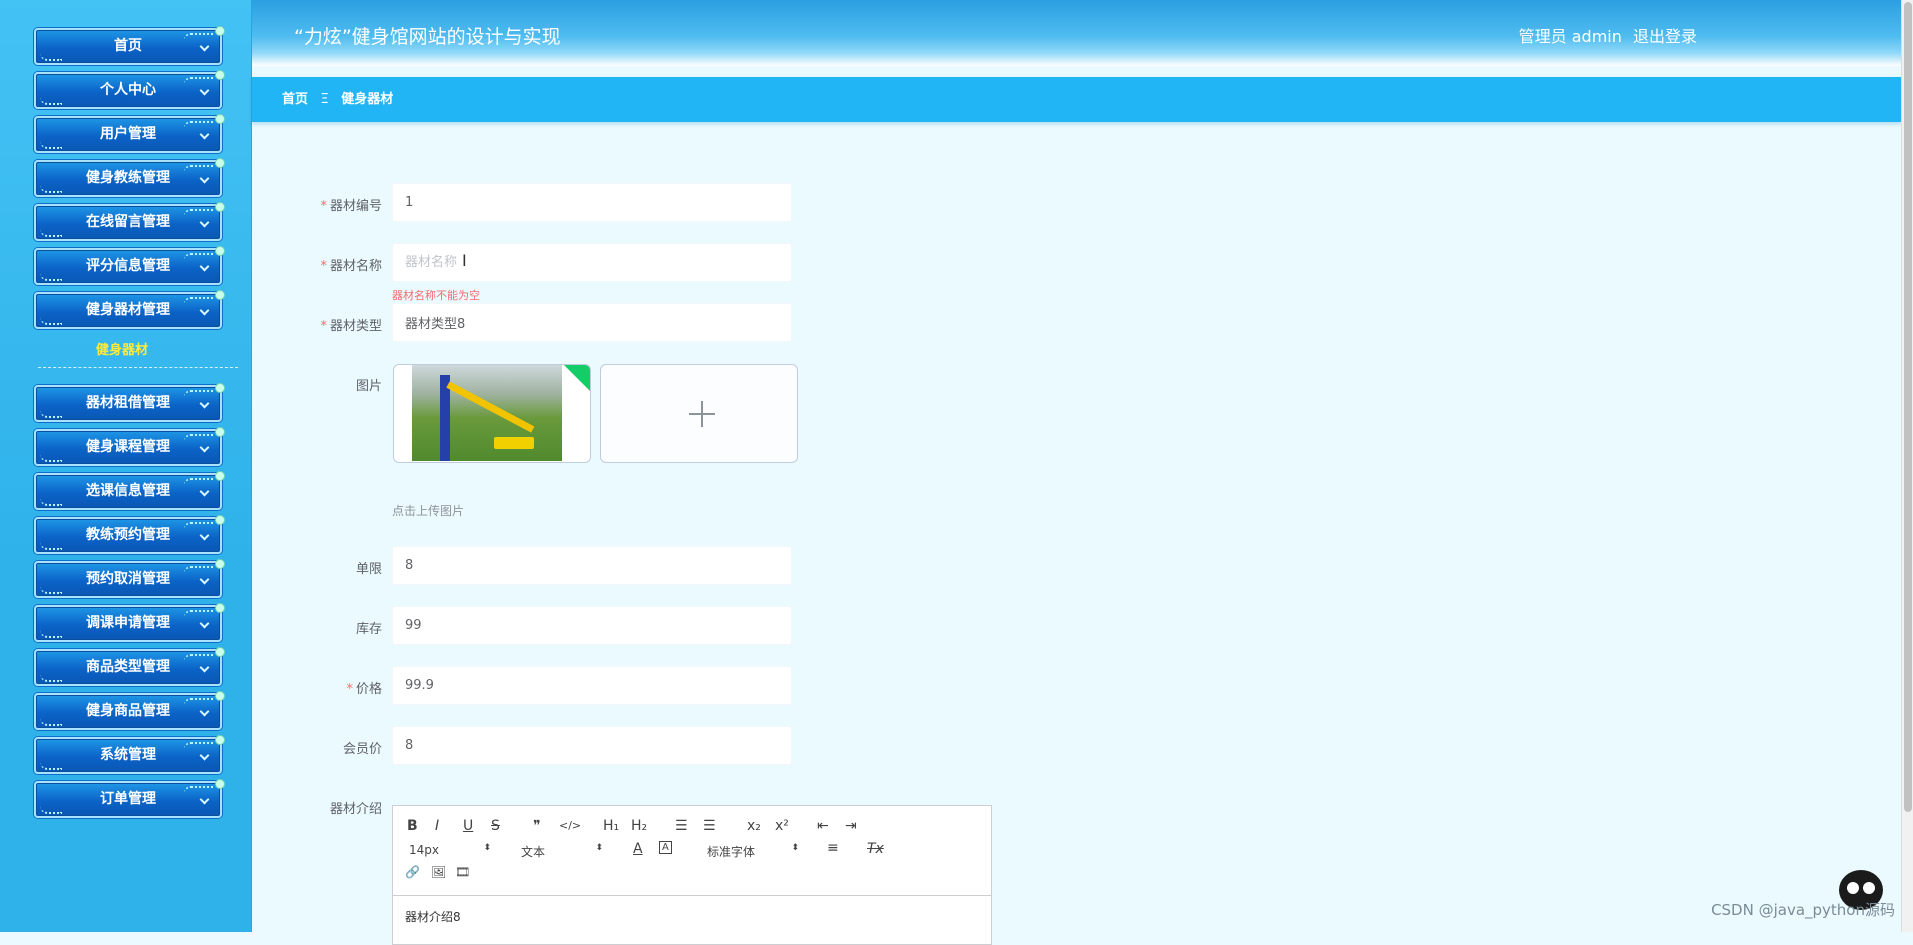  What do you see at coordinates (128, 755) in the screenshot?
I see `sidebar-item-system-management: 系统管理` at bounding box center [128, 755].